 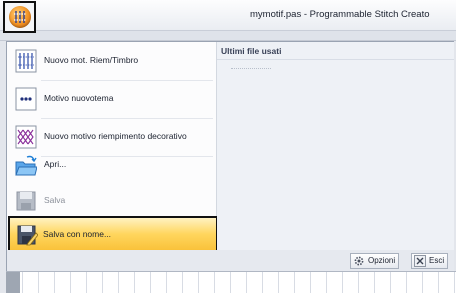 I want to click on menu-item-label: Nuovo mot. Riem/Timbro, so click(x=91, y=60).